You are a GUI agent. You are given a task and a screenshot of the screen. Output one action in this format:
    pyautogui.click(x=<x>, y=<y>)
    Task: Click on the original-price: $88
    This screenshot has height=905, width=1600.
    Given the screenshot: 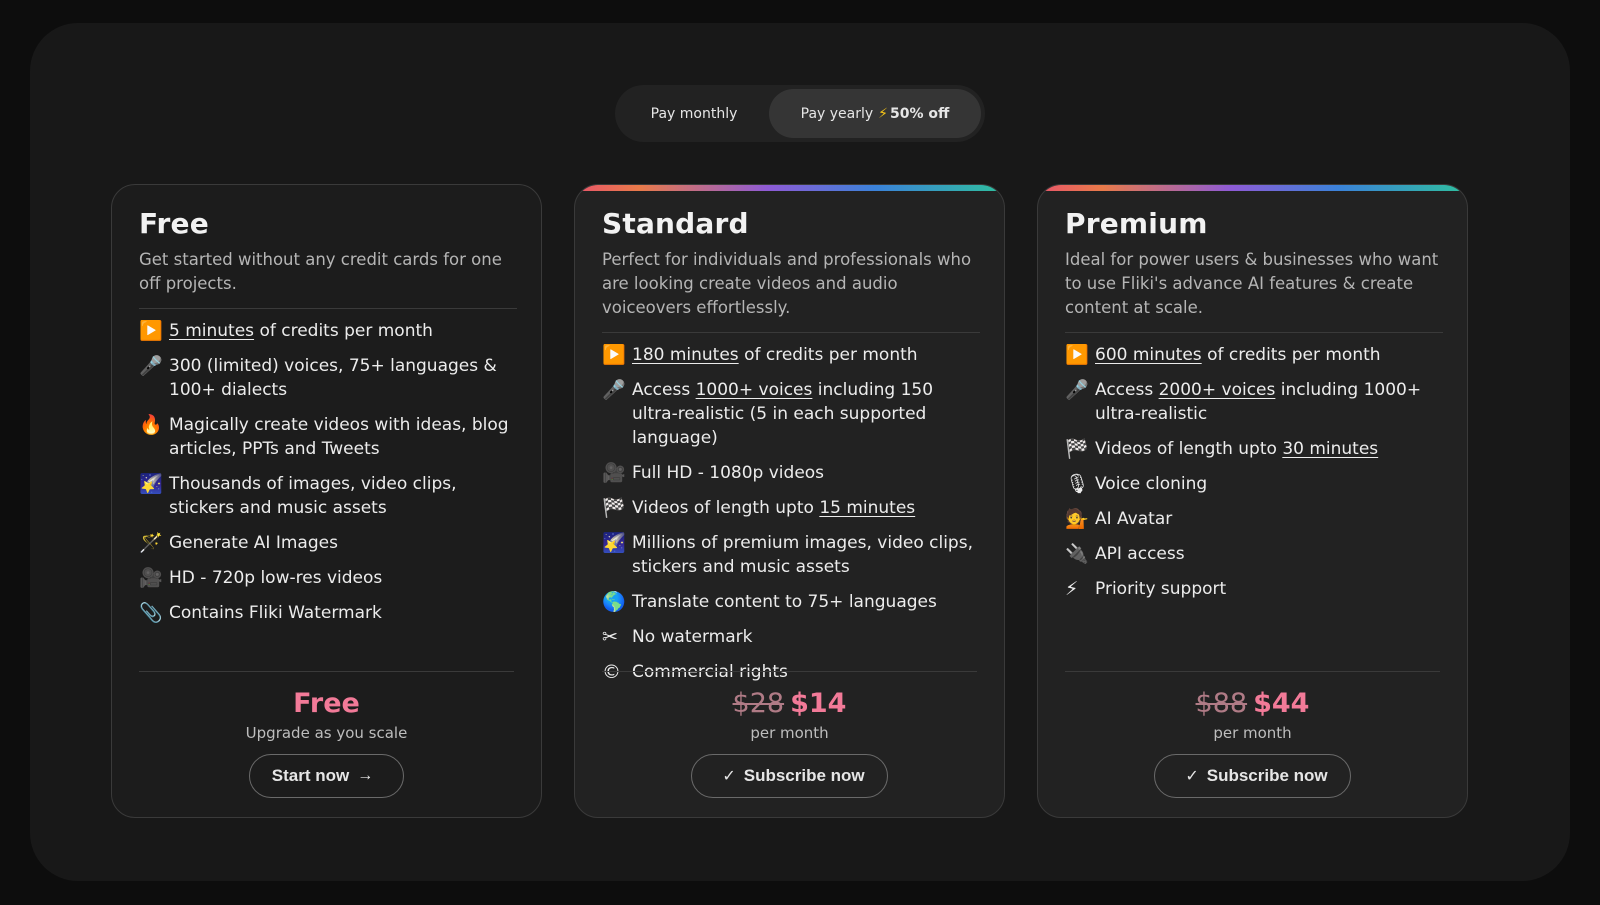 What is the action you would take?
    pyautogui.click(x=1221, y=703)
    